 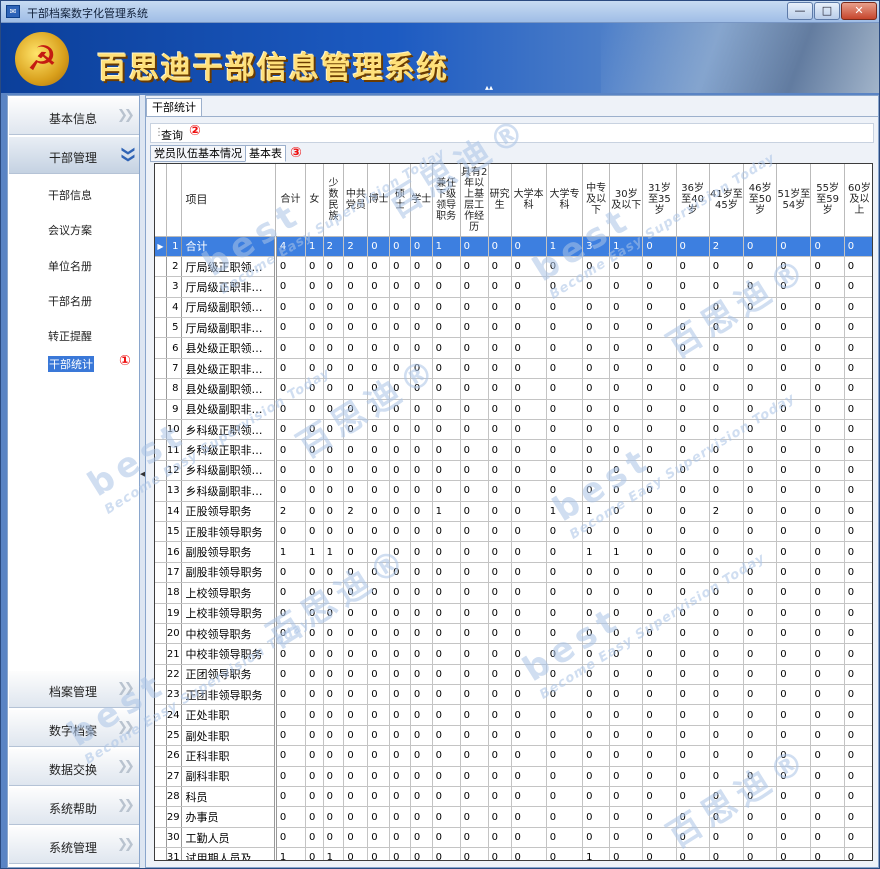 I want to click on grid-cell: 4, so click(x=290, y=246).